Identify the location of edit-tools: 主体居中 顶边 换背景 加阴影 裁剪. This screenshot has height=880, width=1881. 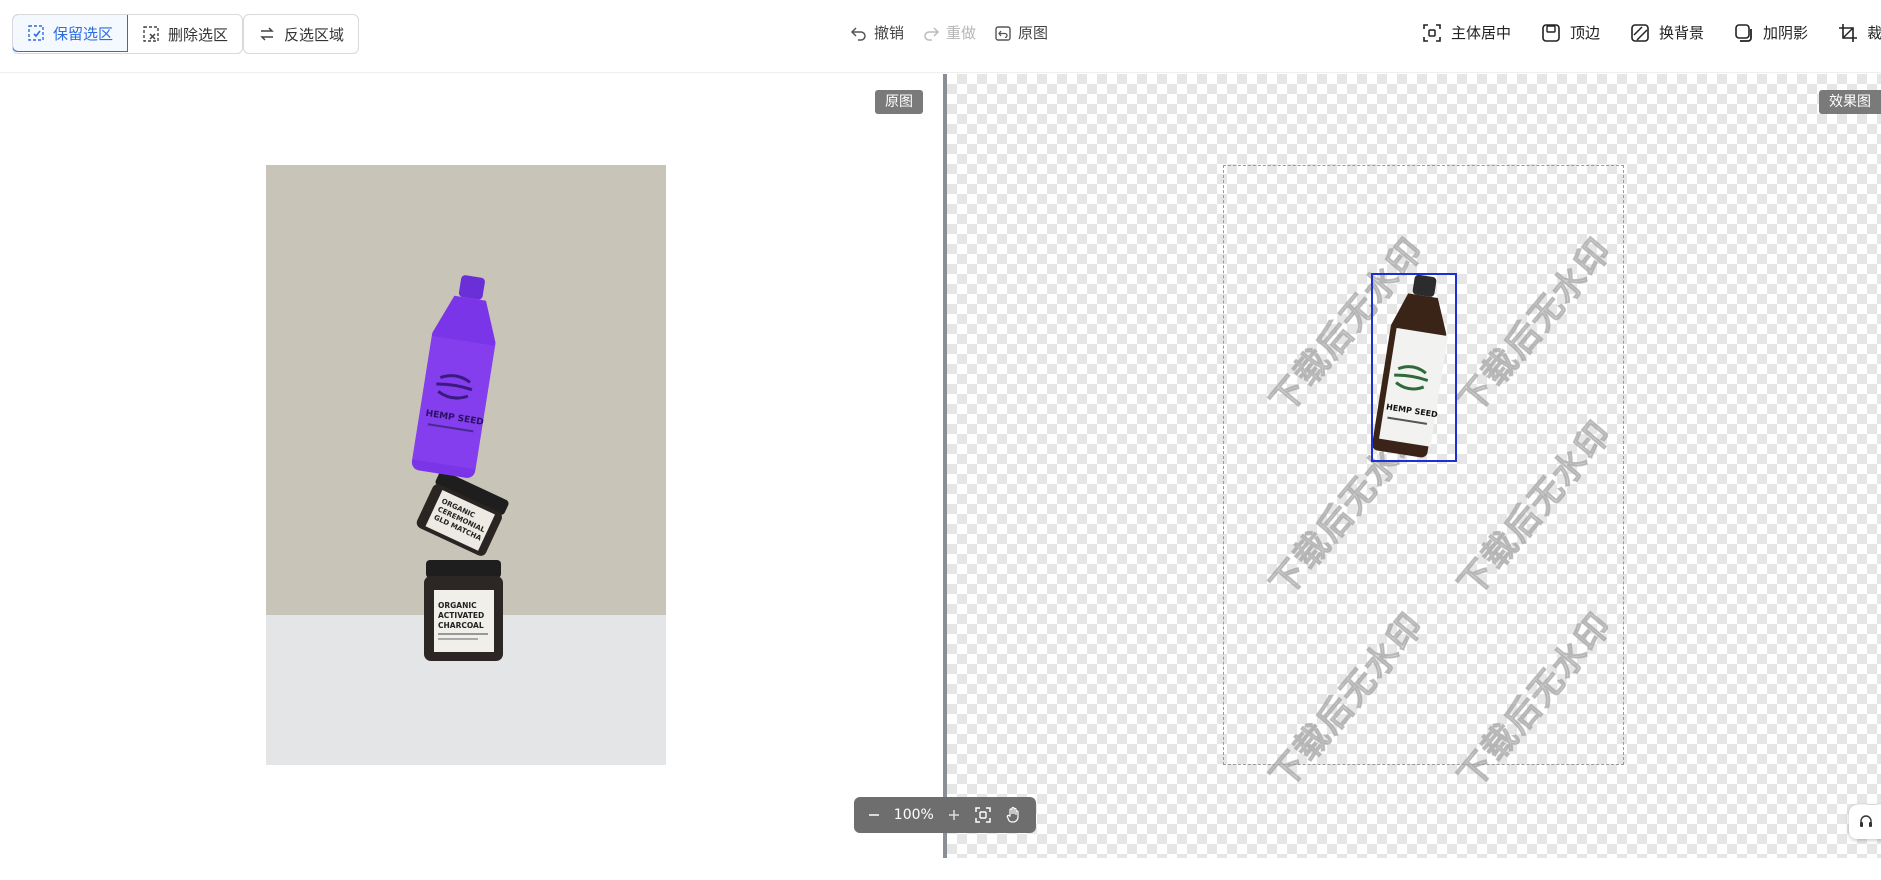
(1651, 32).